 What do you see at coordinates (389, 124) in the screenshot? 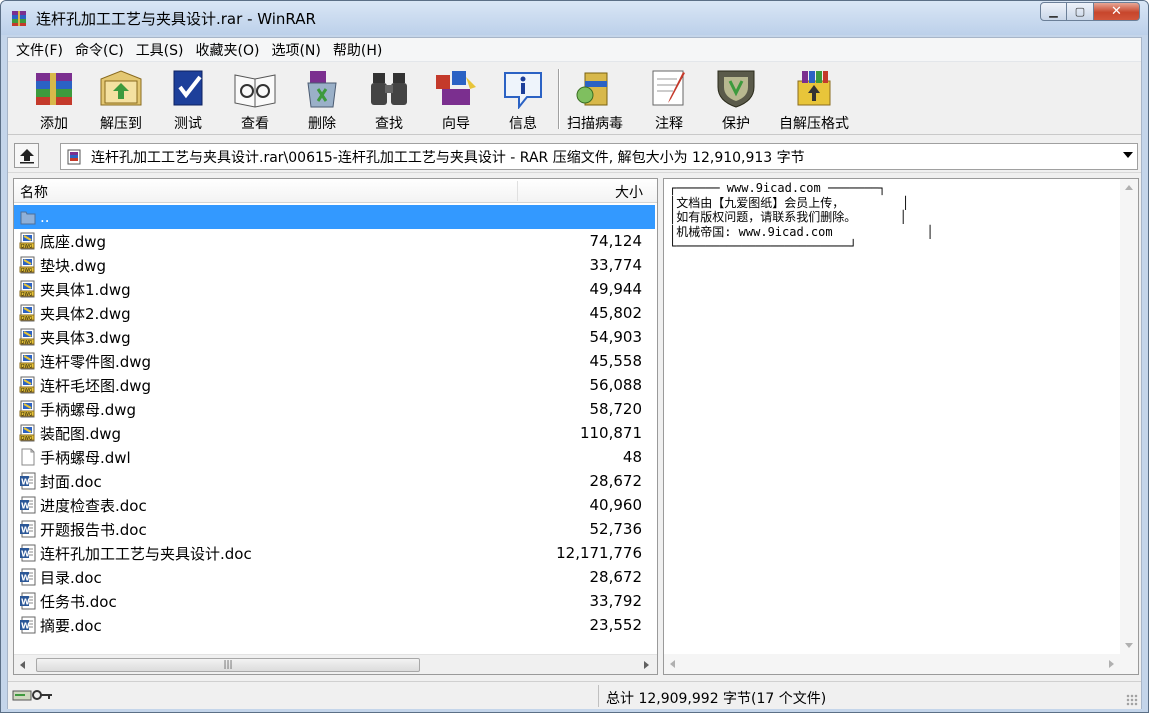
I see `find-label: 查找` at bounding box center [389, 124].